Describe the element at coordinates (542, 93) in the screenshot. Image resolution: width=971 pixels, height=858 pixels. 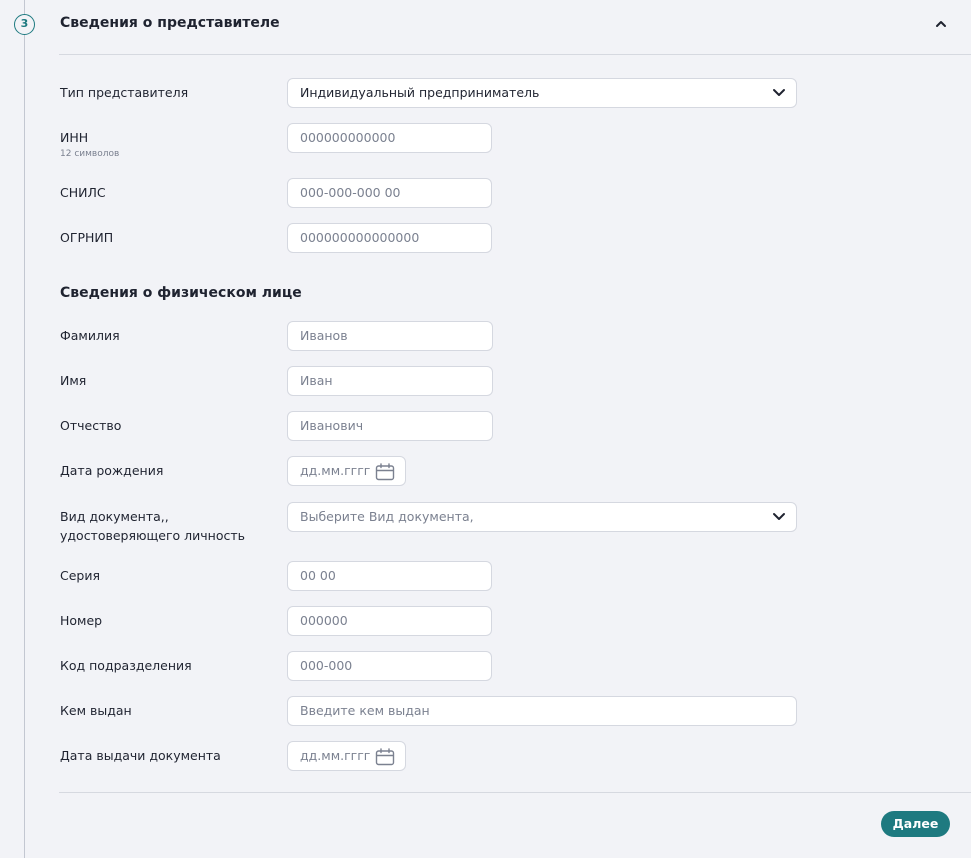
I see `representative-type-select: Индивидуальный предприниматель` at that location.